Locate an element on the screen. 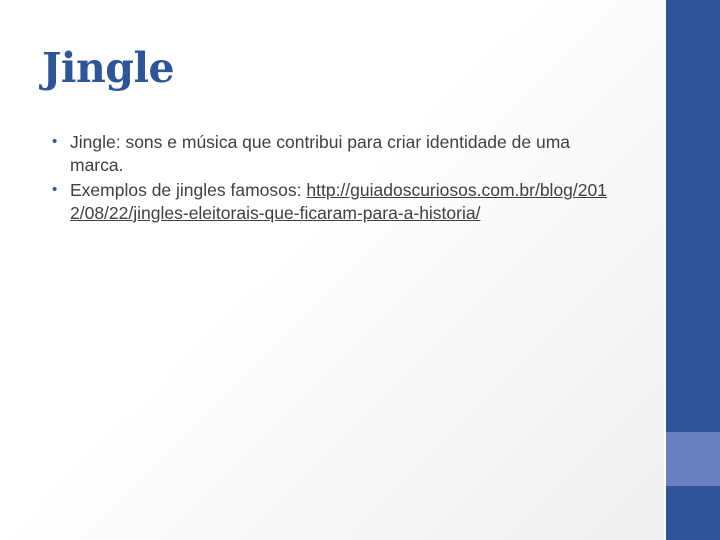 The height and width of the screenshot is (540, 720). side-accent-block is located at coordinates (693, 459).